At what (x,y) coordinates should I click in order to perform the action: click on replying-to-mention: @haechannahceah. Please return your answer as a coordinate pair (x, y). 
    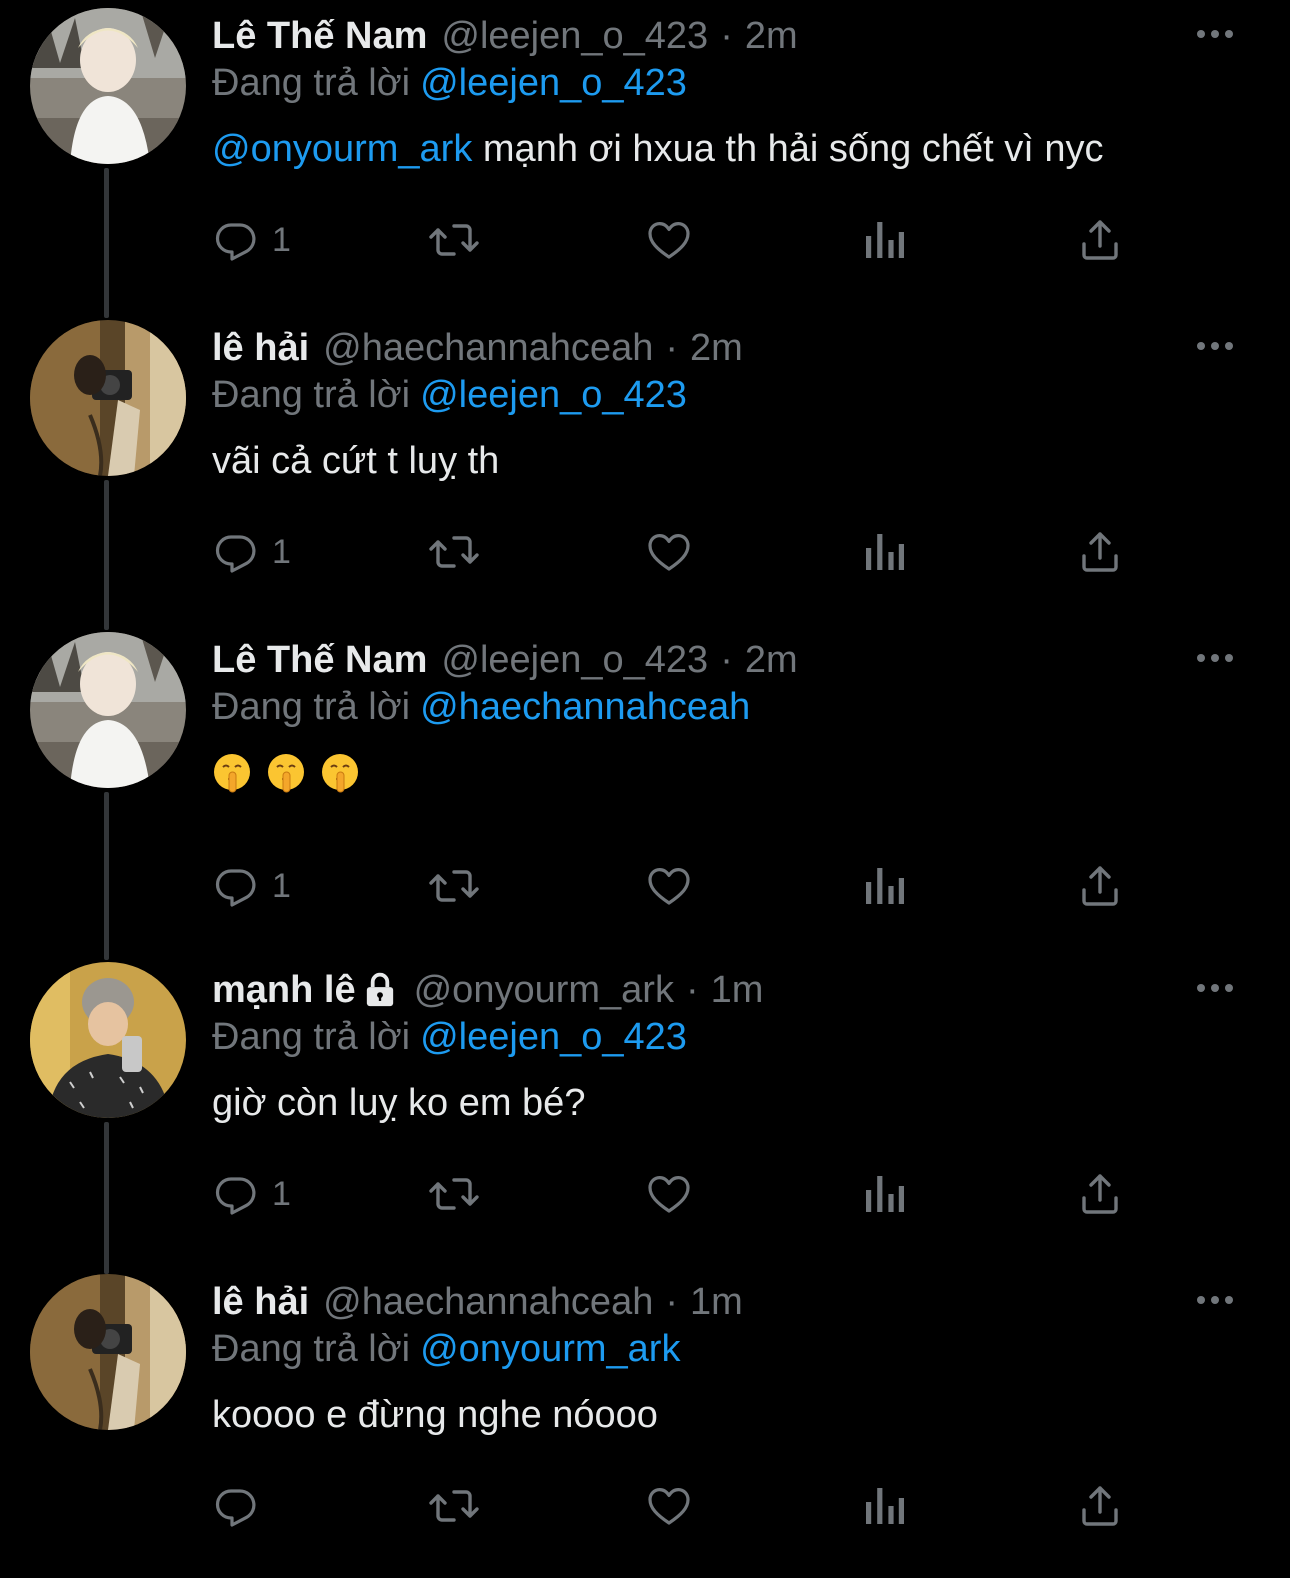
    Looking at the image, I should click on (585, 707).